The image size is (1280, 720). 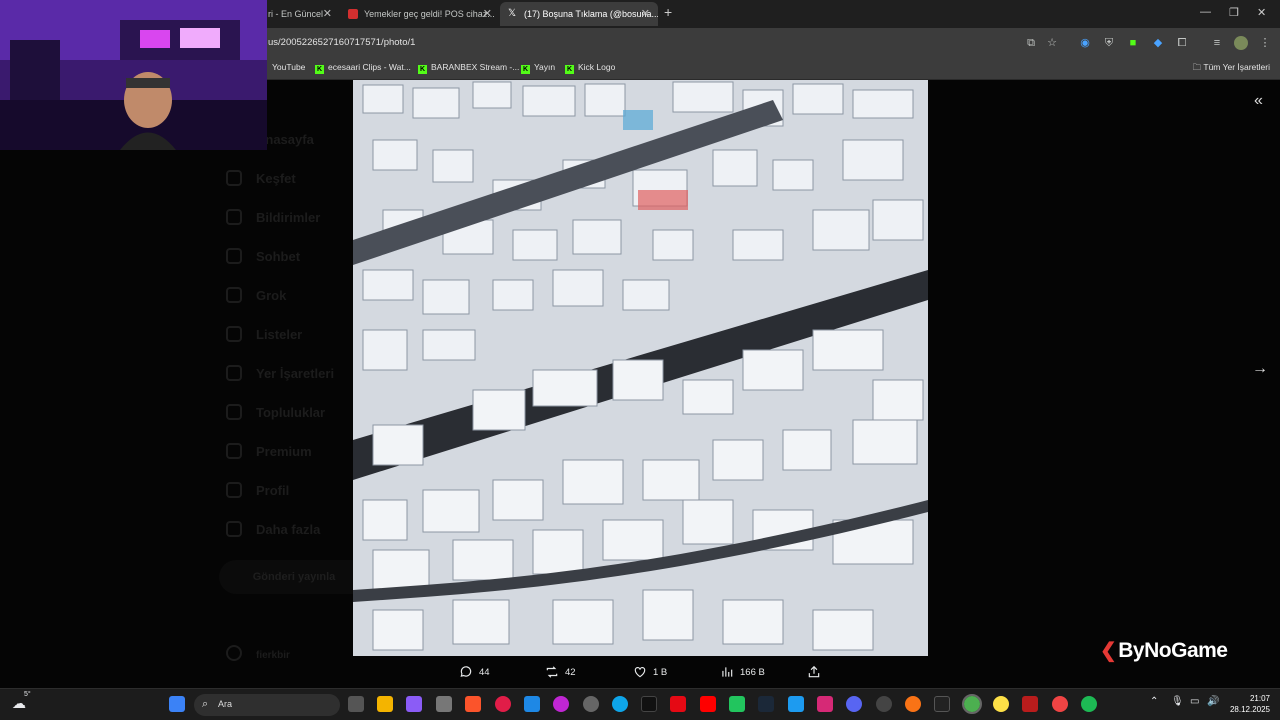 What do you see at coordinates (1250, 704) in the screenshot?
I see `system-clock: 21:07 28.12.2025` at bounding box center [1250, 704].